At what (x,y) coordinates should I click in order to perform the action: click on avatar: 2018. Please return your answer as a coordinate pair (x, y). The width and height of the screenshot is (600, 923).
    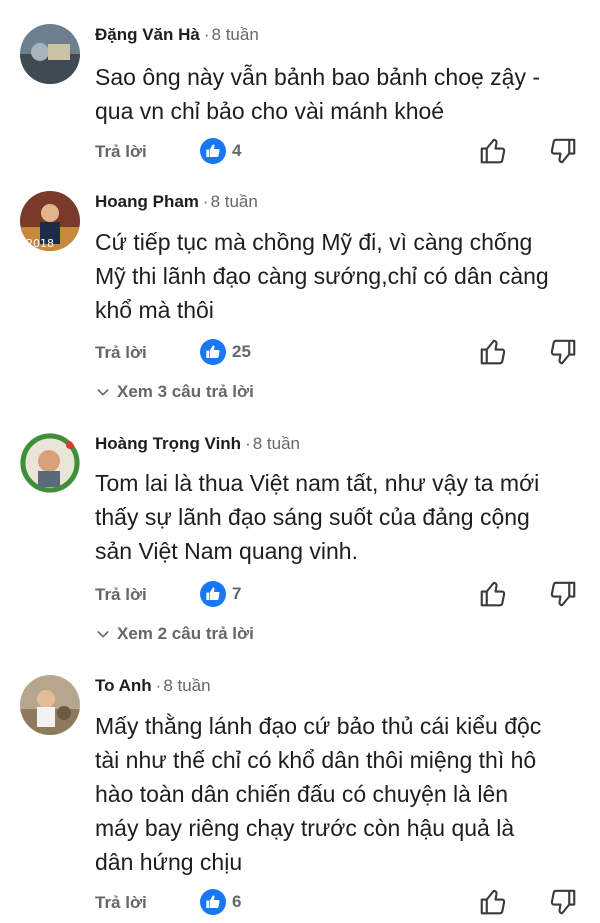
    Looking at the image, I should click on (50, 221).